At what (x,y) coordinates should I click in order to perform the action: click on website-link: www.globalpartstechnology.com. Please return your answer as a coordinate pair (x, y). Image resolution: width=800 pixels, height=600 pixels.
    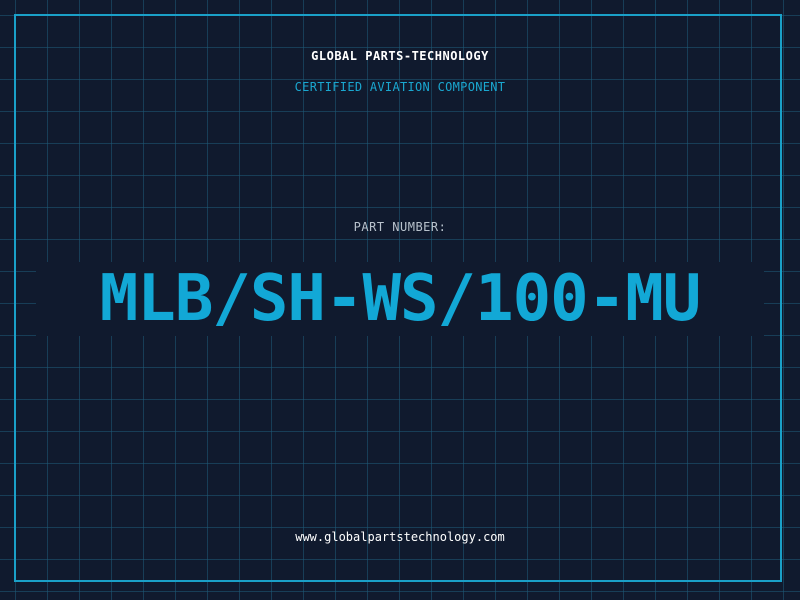
    Looking at the image, I should click on (400, 537).